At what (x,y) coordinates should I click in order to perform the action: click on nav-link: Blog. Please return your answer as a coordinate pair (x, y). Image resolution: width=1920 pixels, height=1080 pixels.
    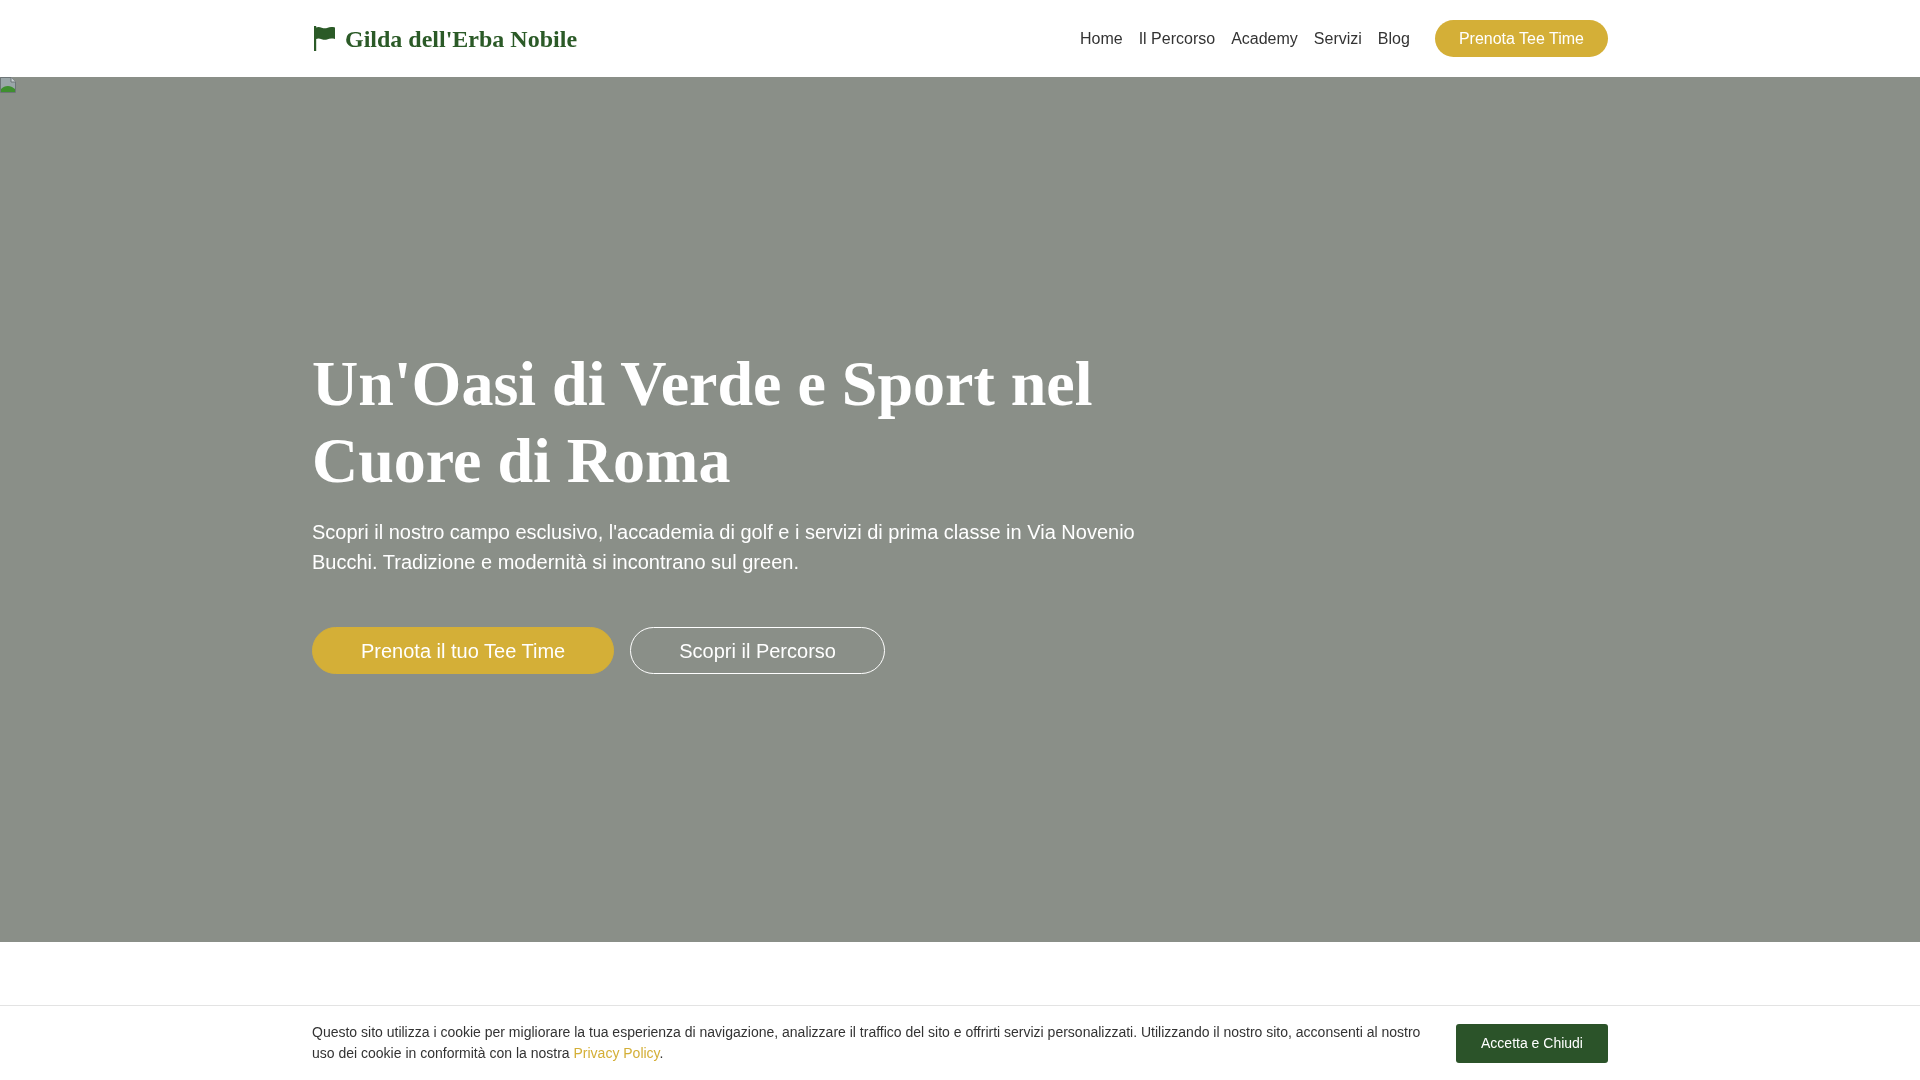
    Looking at the image, I should click on (1393, 38).